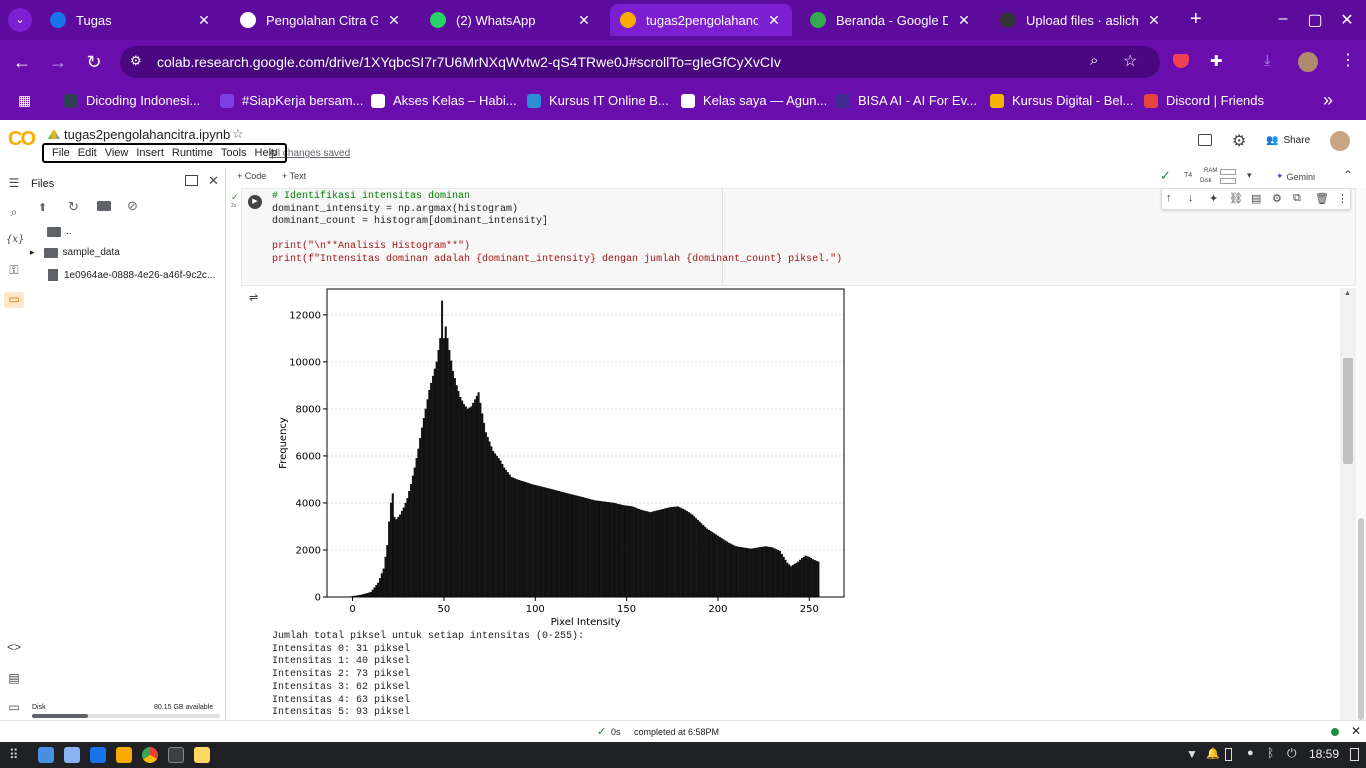 This screenshot has height=768, width=1366. What do you see at coordinates (131, 20) in the screenshot?
I see `tab-0: Tugas ✕` at bounding box center [131, 20].